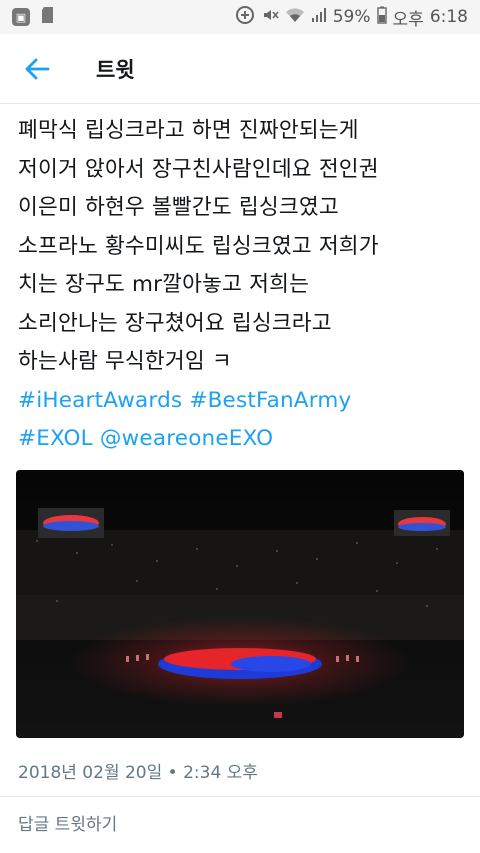  I want to click on mute-icon, so click(270, 17).